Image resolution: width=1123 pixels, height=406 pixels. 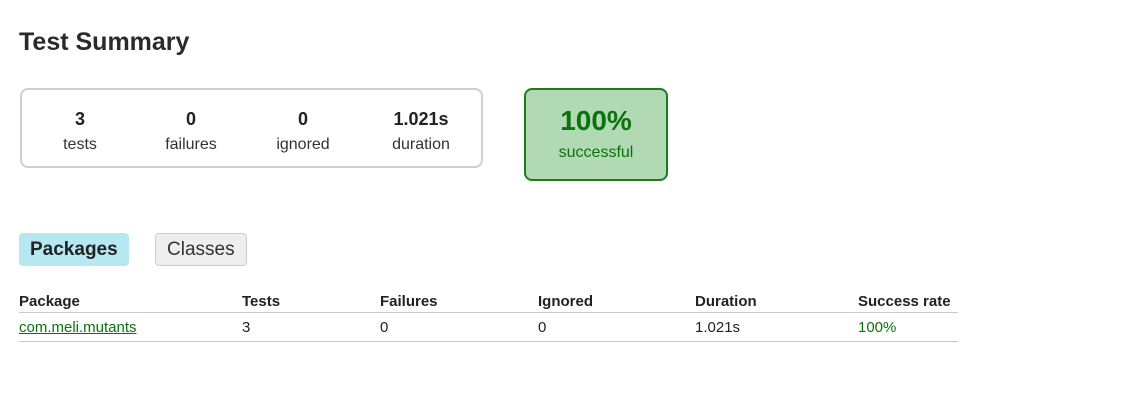 I want to click on tests-label: tests, so click(x=80, y=144).